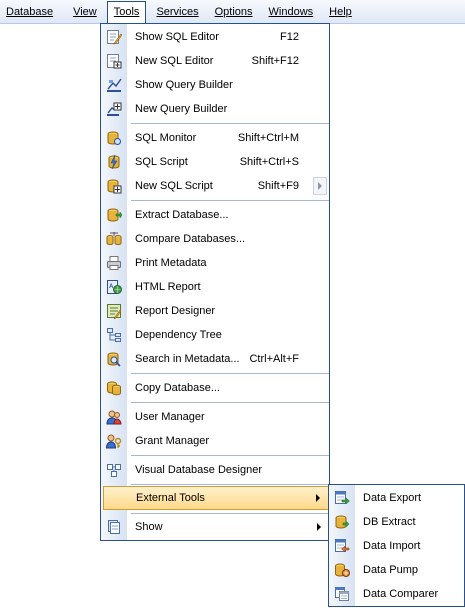 The image size is (465, 608). I want to click on data-comparer-icon, so click(342, 594).